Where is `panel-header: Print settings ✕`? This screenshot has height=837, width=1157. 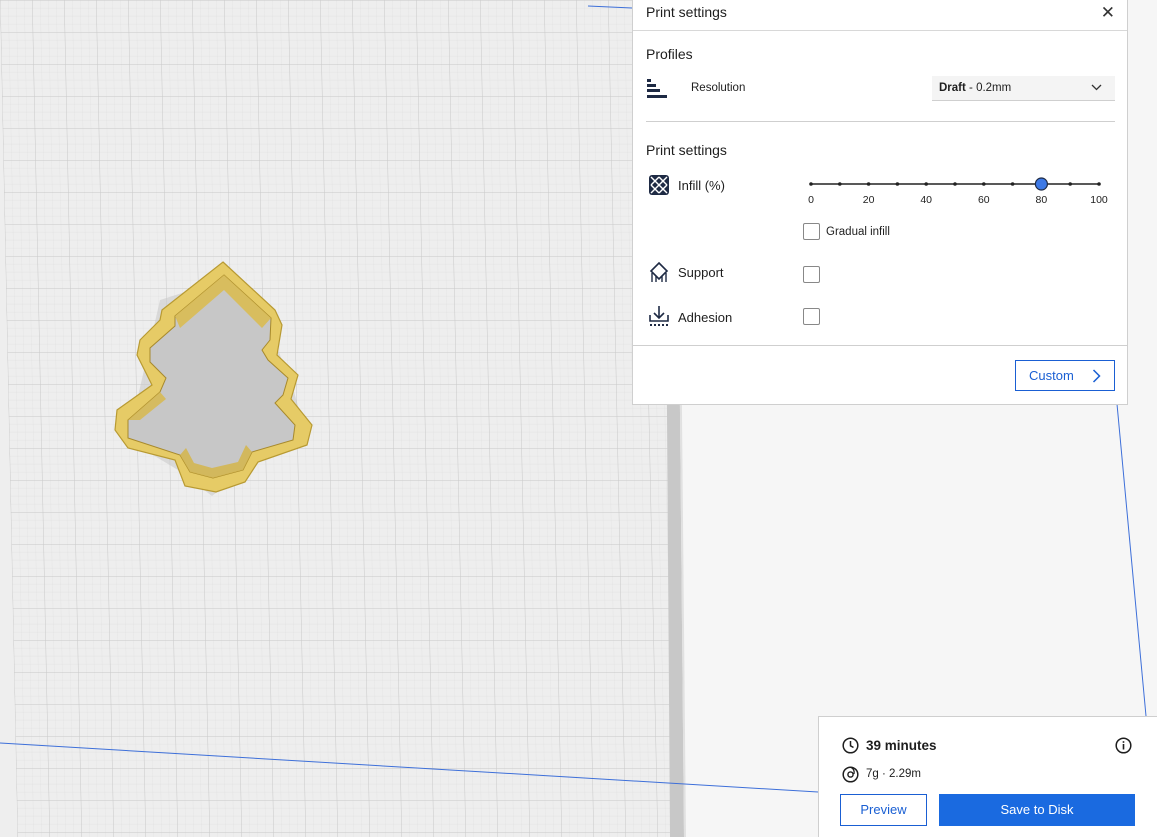
panel-header: Print settings ✕ is located at coordinates (880, 15).